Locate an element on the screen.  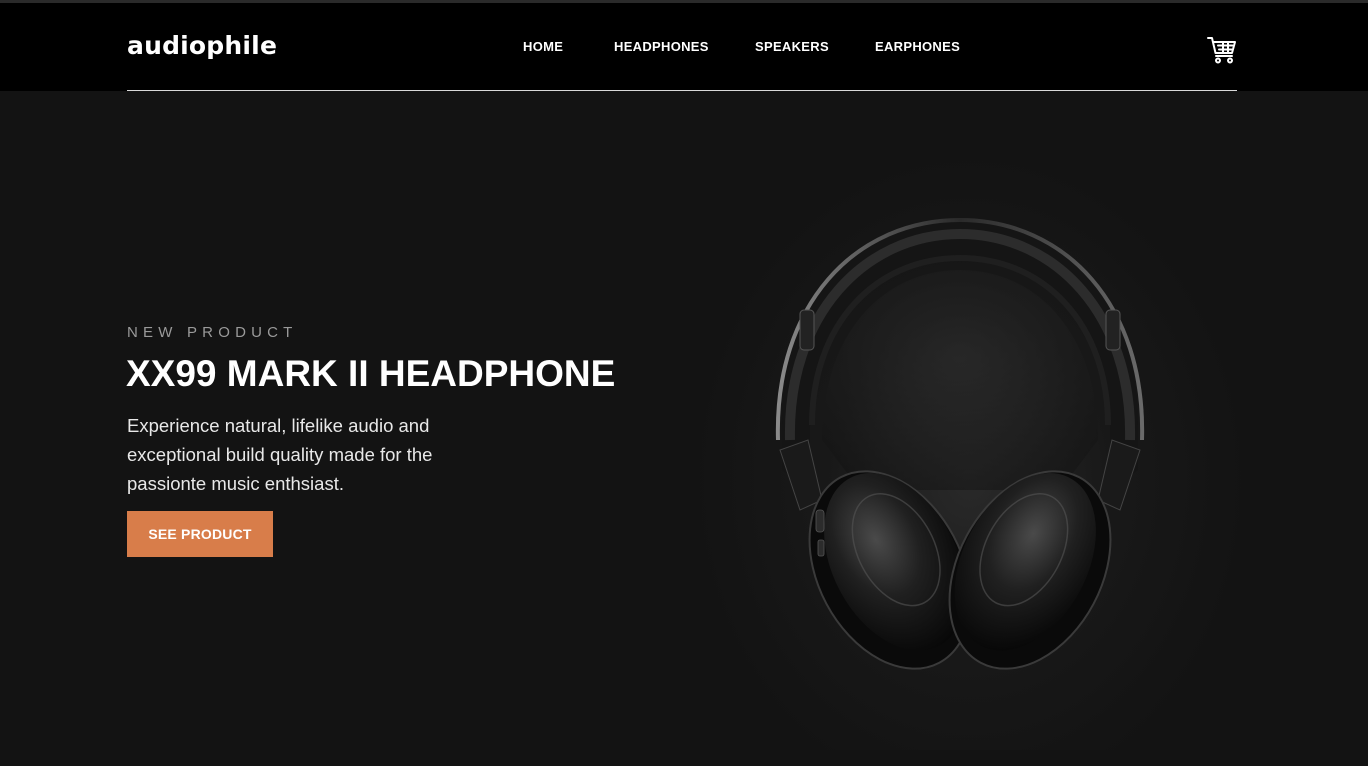
header-divider is located at coordinates (682, 90).